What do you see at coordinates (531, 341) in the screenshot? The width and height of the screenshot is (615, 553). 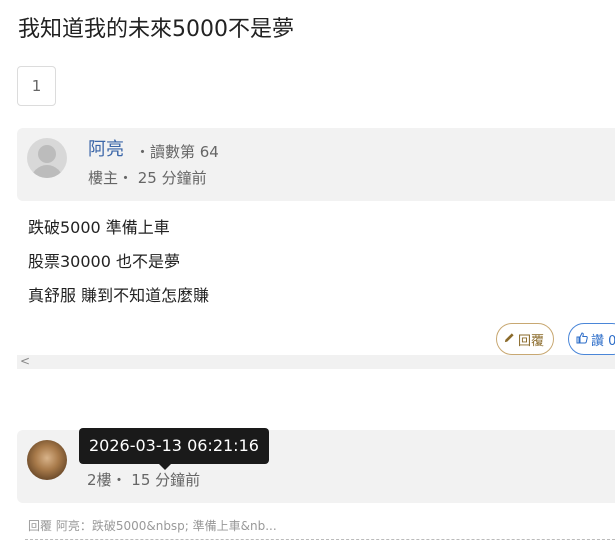 I see `reply-button-label: 回覆` at bounding box center [531, 341].